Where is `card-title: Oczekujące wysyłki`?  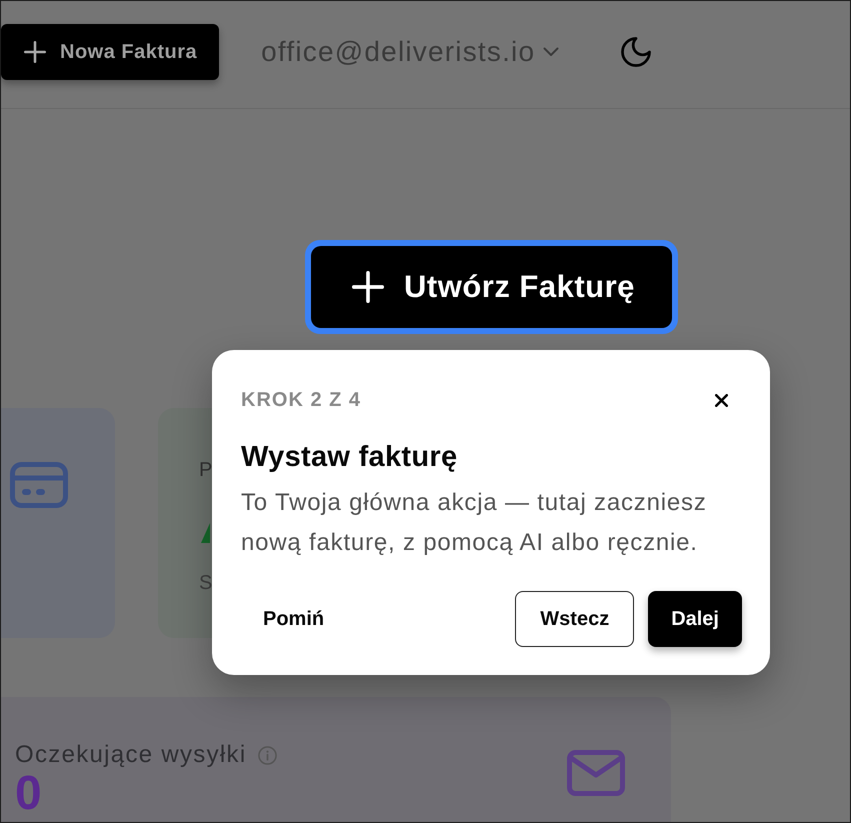 card-title: Oczekujące wysyłki is located at coordinates (130, 755).